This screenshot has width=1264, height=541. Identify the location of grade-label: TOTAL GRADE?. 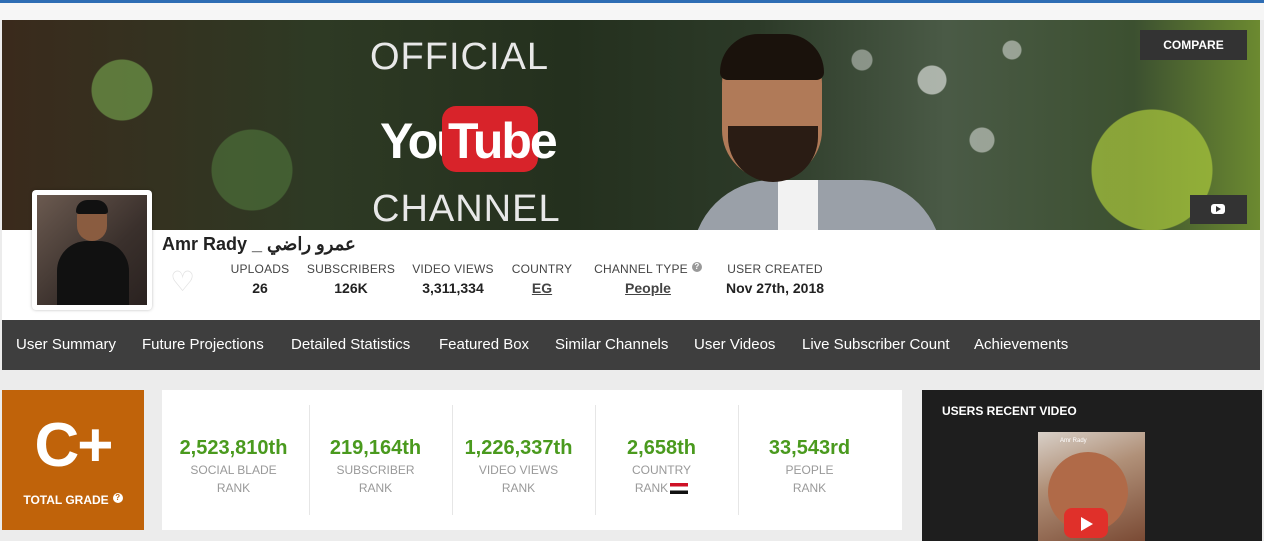
(73, 500).